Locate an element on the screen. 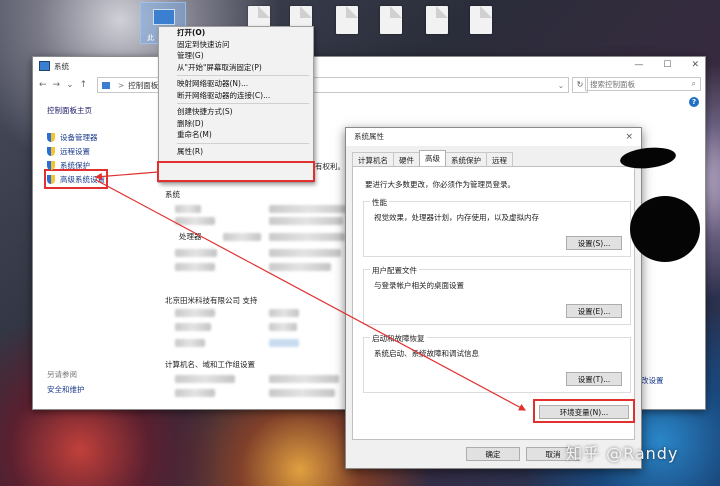  recent-dropdown-icon: ⌄ is located at coordinates (70, 85).